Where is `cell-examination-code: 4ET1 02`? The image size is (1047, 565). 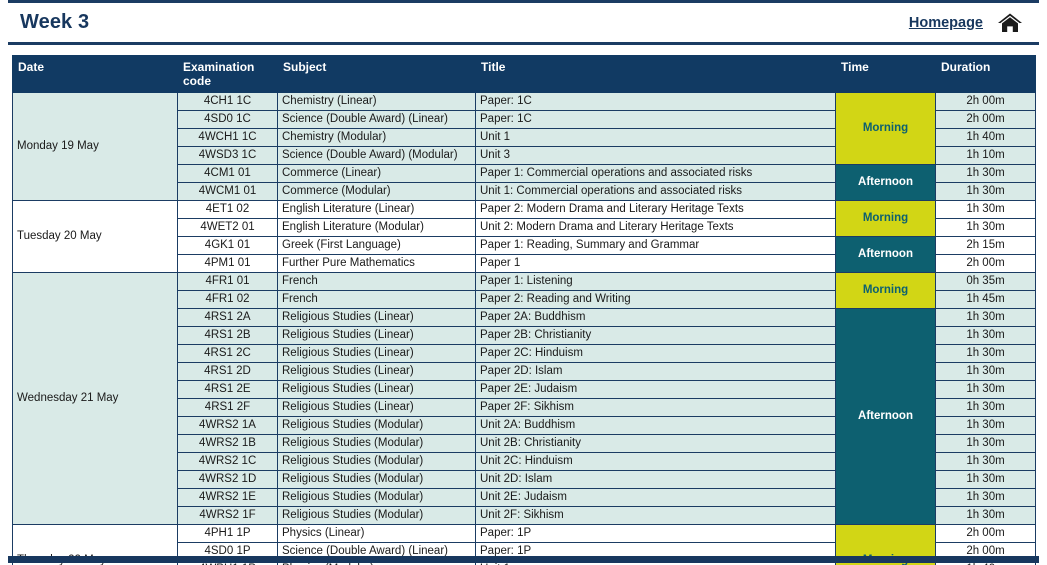
cell-examination-code: 4ET1 02 is located at coordinates (227, 209).